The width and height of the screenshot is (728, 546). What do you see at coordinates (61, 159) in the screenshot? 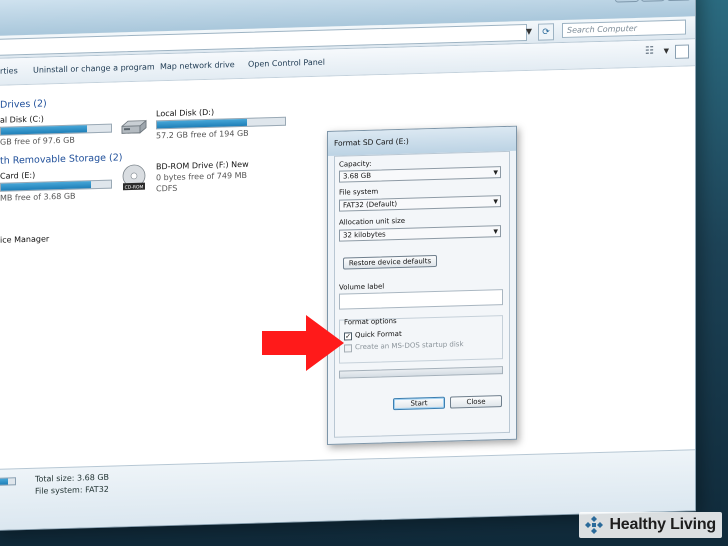
I see `group-header-removable: th Removable Storage (2)` at bounding box center [61, 159].